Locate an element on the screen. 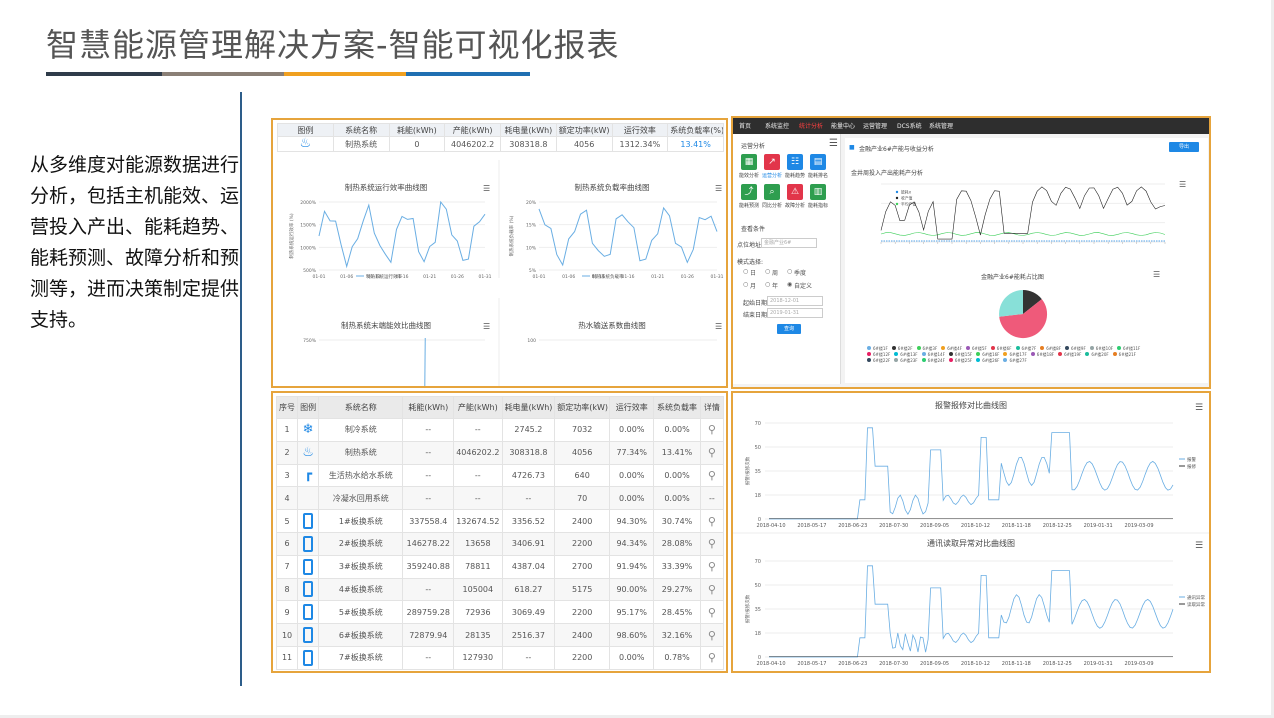 The height and width of the screenshot is (718, 1274). detail-cell: 618.27 is located at coordinates (528, 589).